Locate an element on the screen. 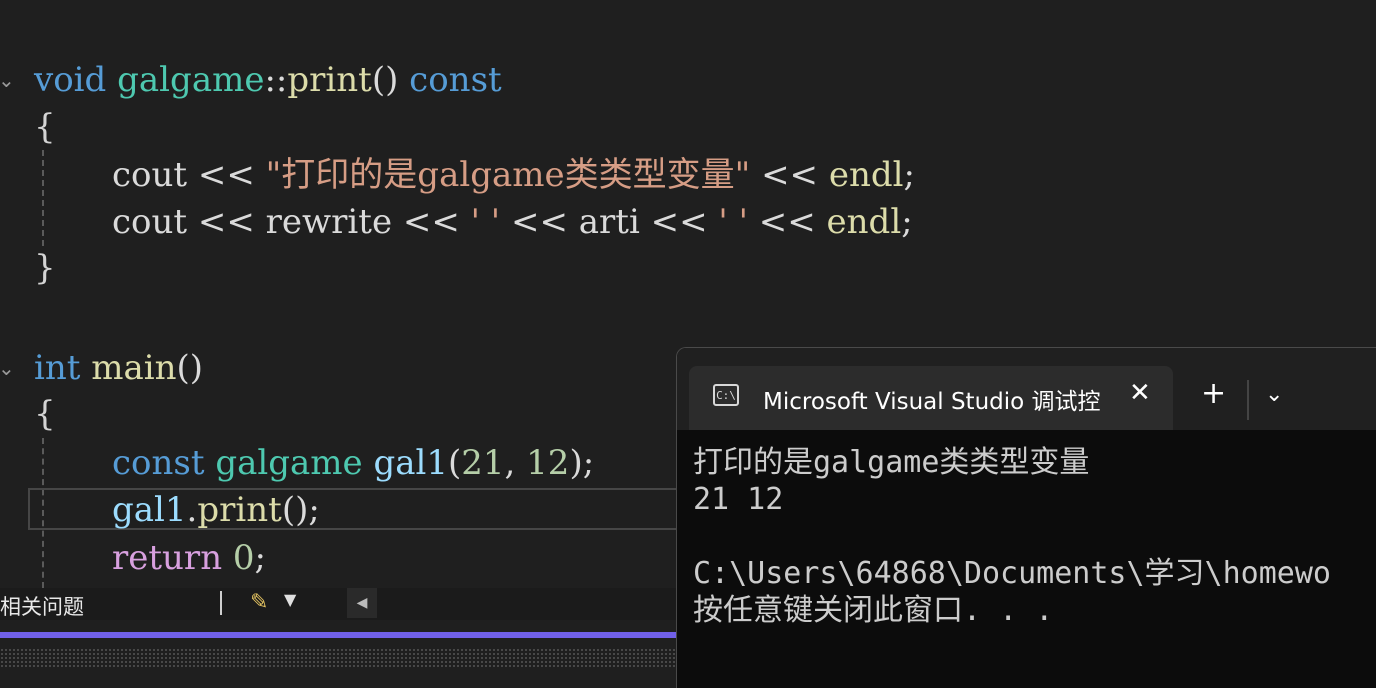 The image size is (1376, 688). tab-divider is located at coordinates (1248, 400).